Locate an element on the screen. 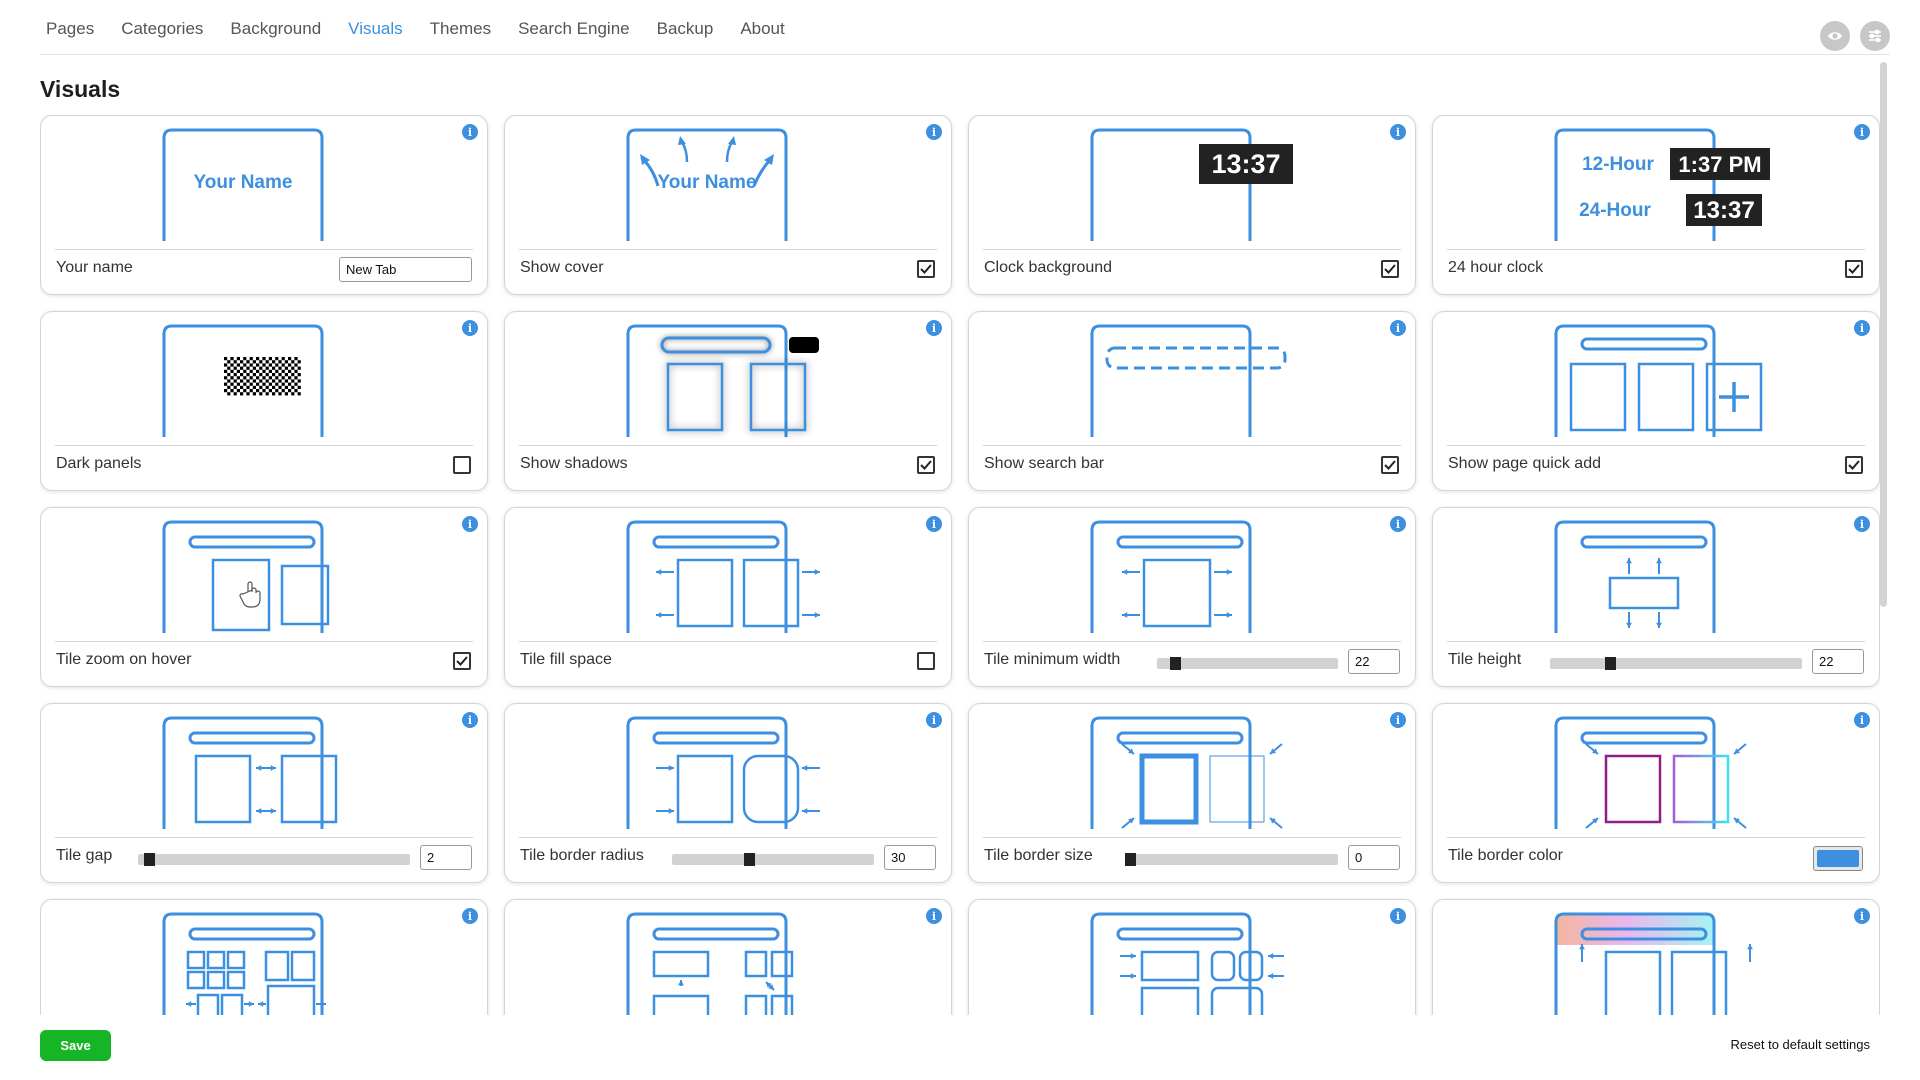 Image resolution: width=1920 pixels, height=1080 pixels. tile-layout-mixed-illustration-svg is located at coordinates (710, 963).